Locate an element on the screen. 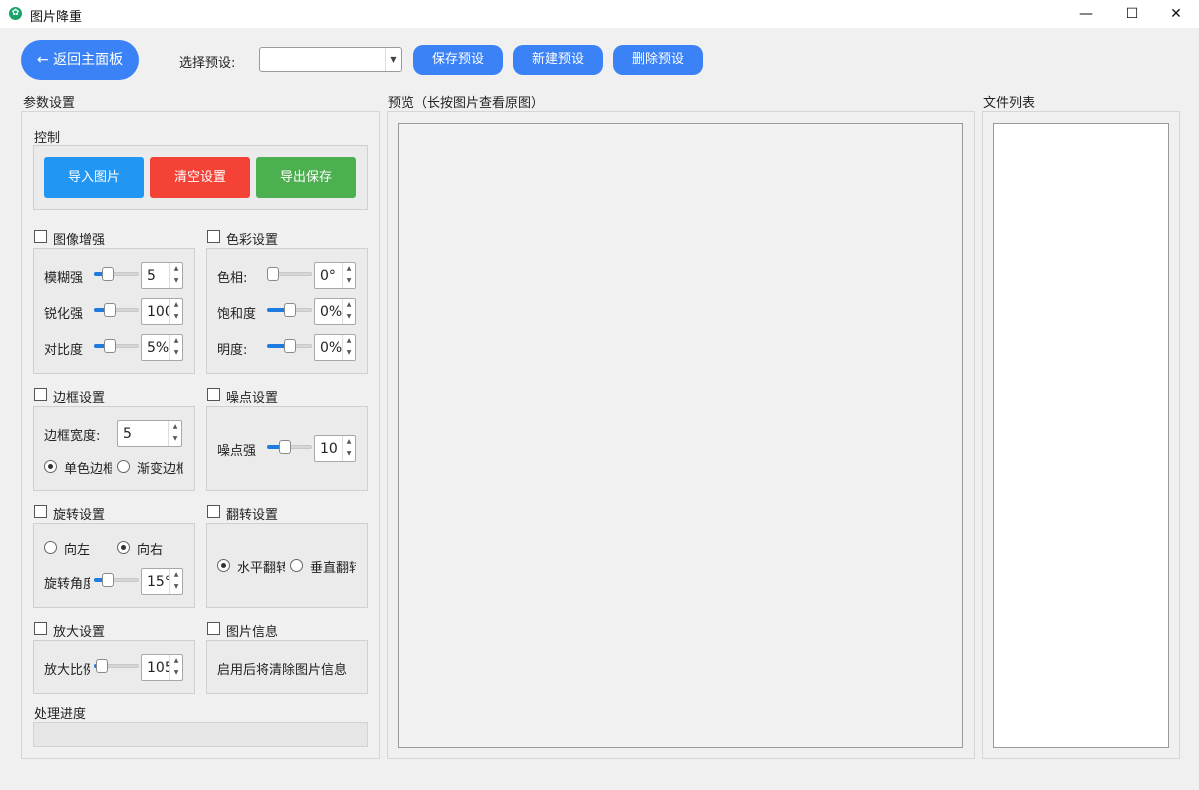 Image resolution: width=1199 pixels, height=790 pixels. flip-horizontal-label: 水平翻转 is located at coordinates (261, 568).